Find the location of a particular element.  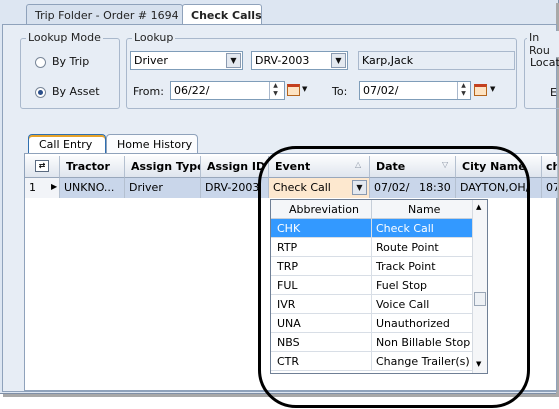

column-chooser: ⇄ is located at coordinates (42, 167).